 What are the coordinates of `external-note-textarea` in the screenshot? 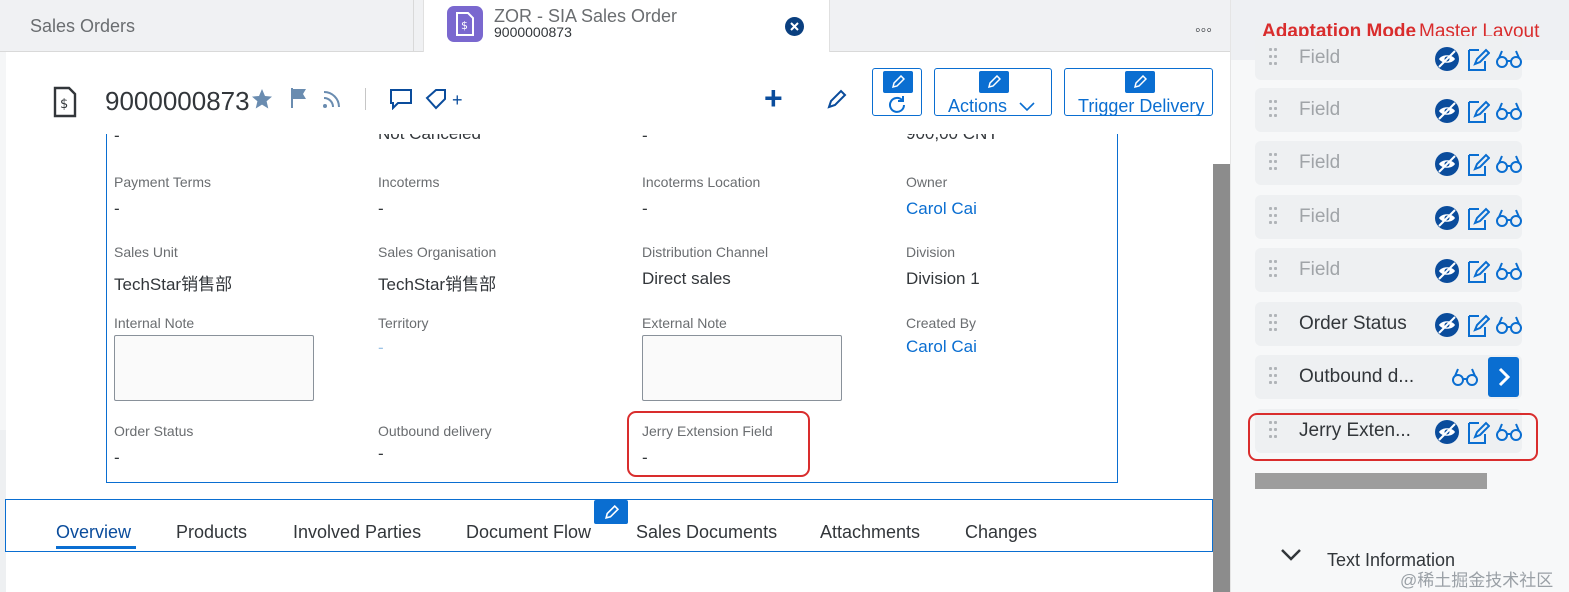 It's located at (742, 368).